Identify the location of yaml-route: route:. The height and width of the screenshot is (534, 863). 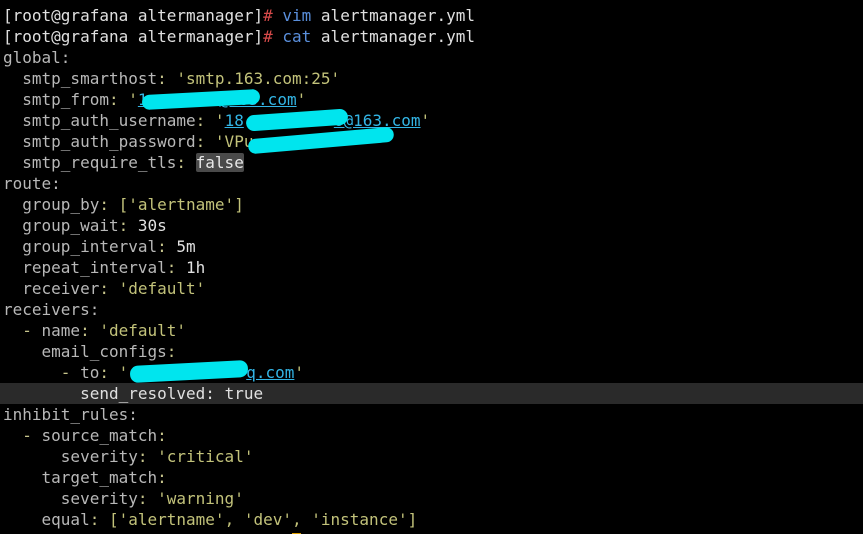
(431, 183).